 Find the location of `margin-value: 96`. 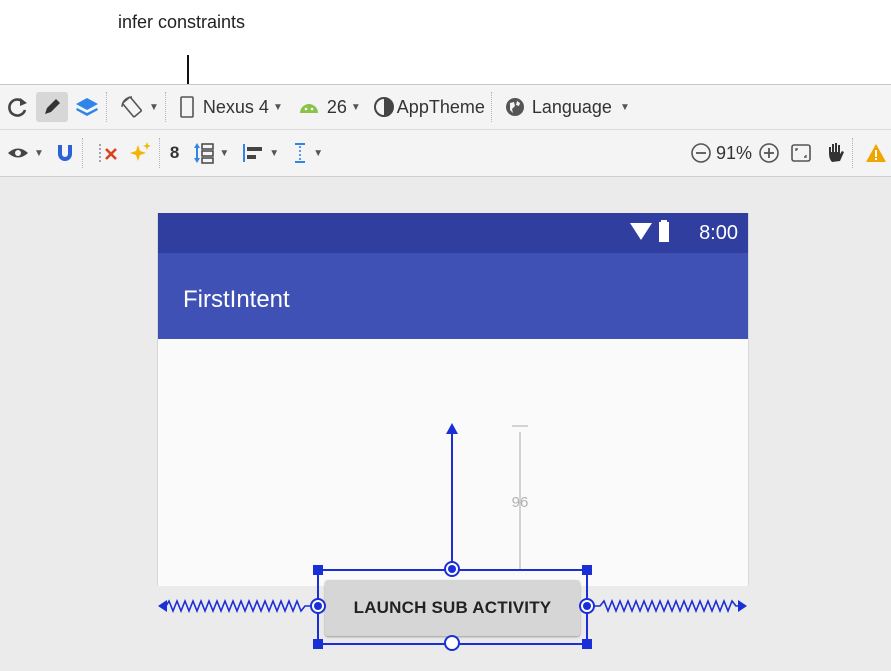

margin-value: 96 is located at coordinates (520, 502).